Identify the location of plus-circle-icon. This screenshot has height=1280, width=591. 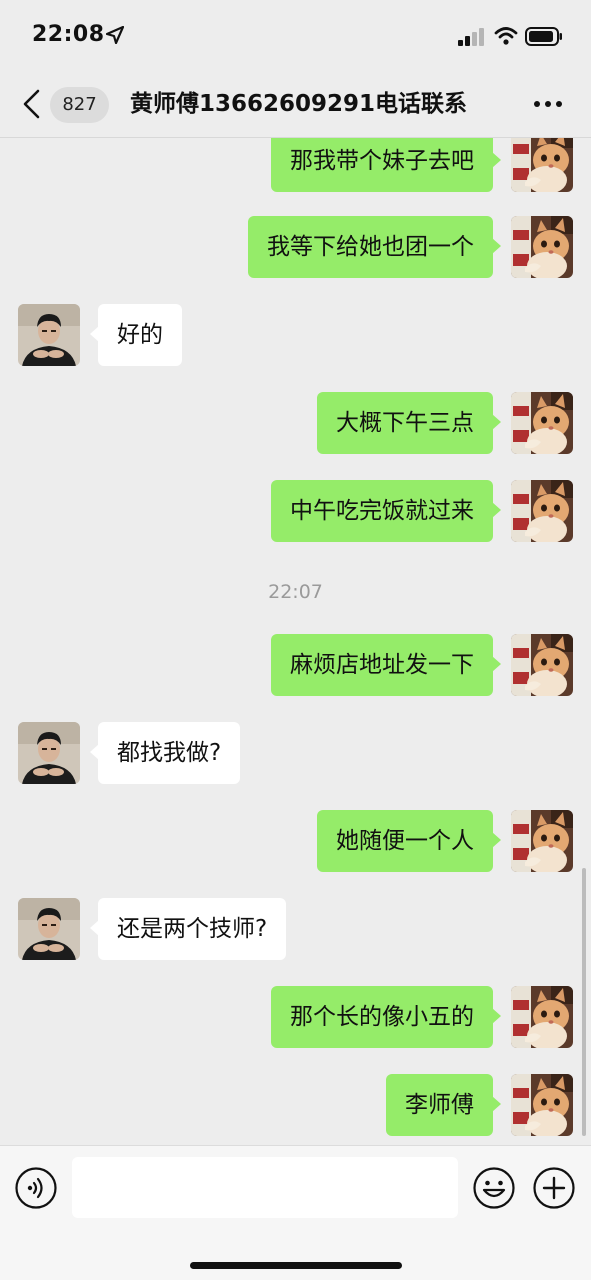
(554, 1188).